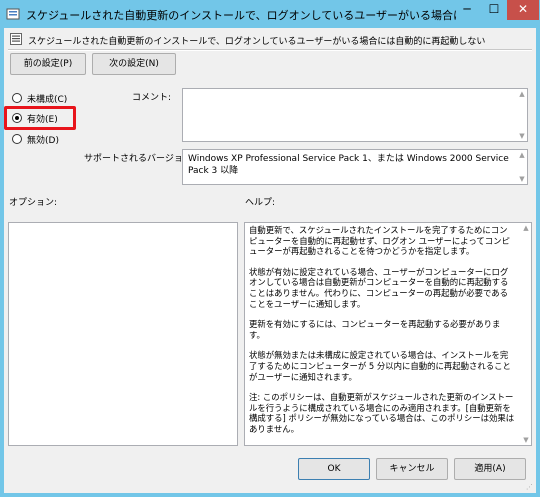 The height and width of the screenshot is (497, 540). I want to click on help-paragraph: 更新を有効にするには、コンピューターを再起動する必要があります。, so click(375, 329).